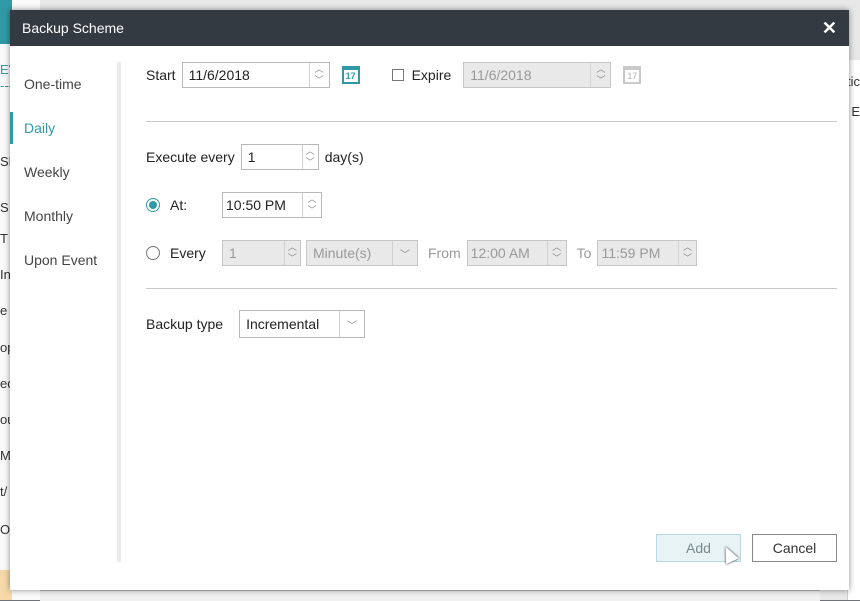 The image size is (860, 601). What do you see at coordinates (397, 75) in the screenshot?
I see `expire-checkbox` at bounding box center [397, 75].